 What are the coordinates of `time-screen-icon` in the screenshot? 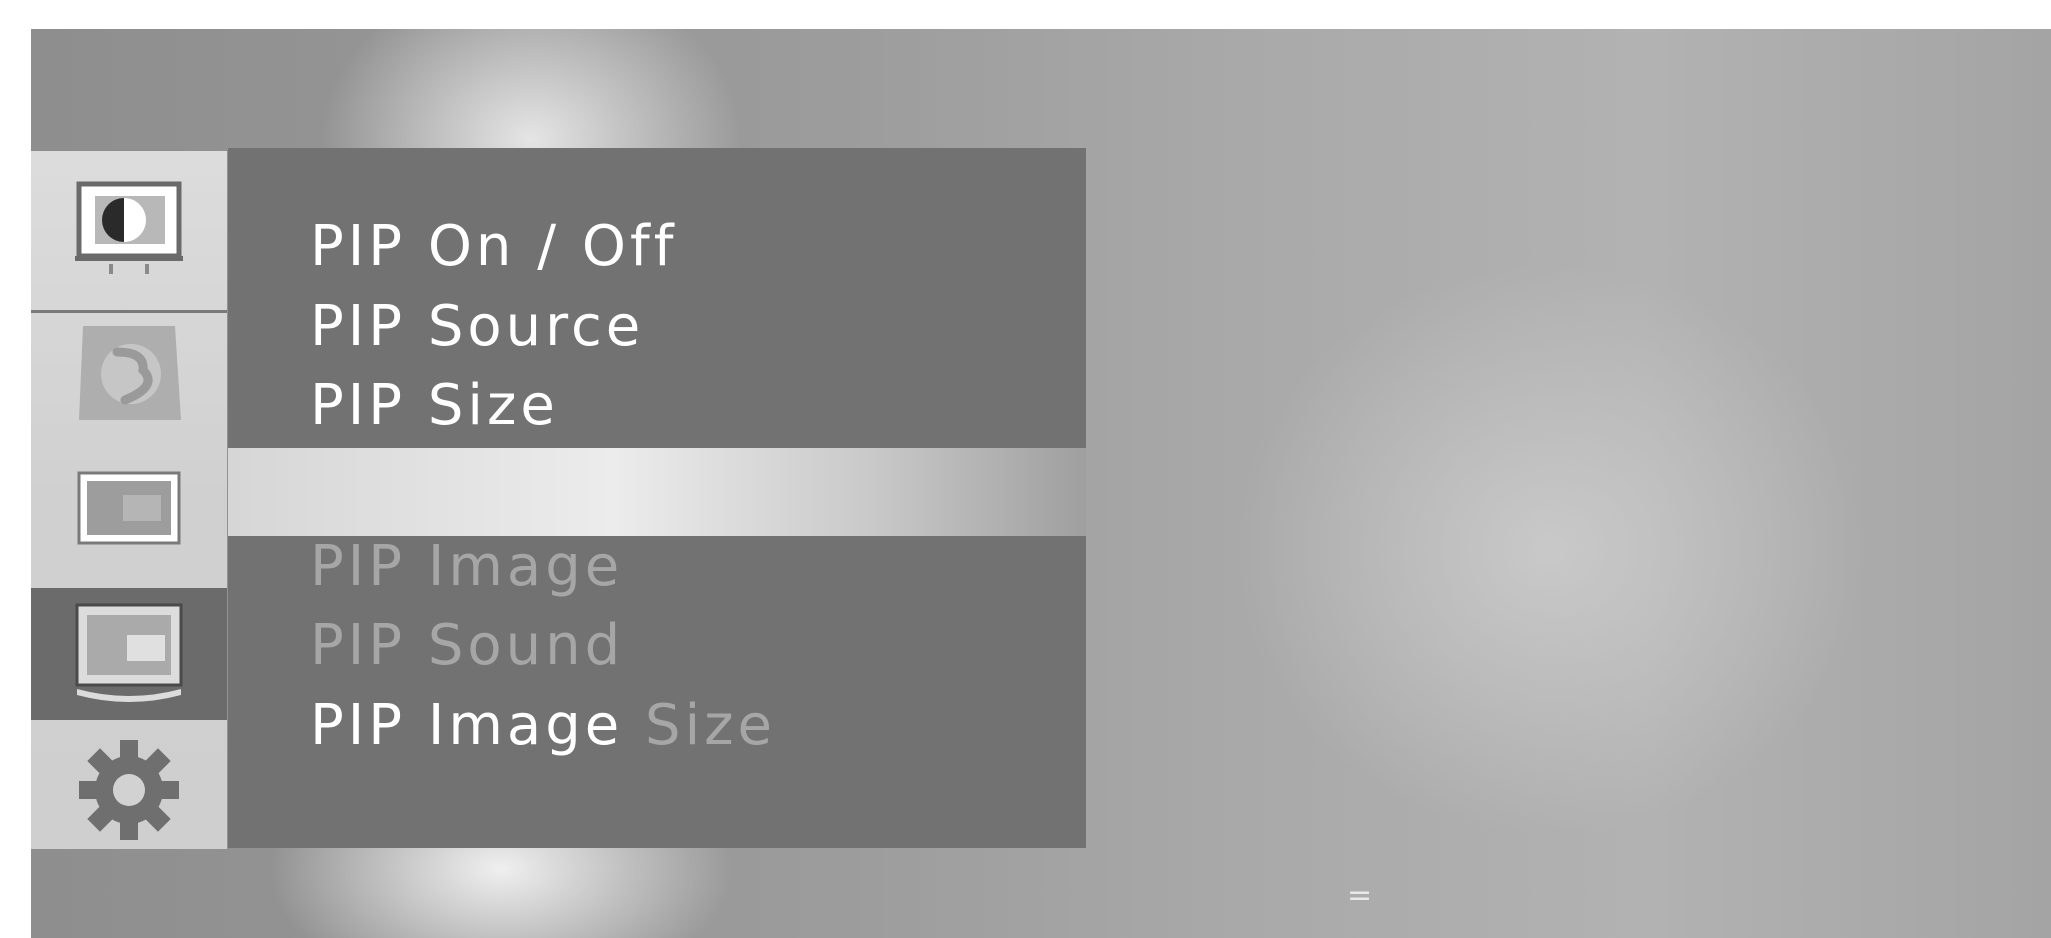 It's located at (129, 508).